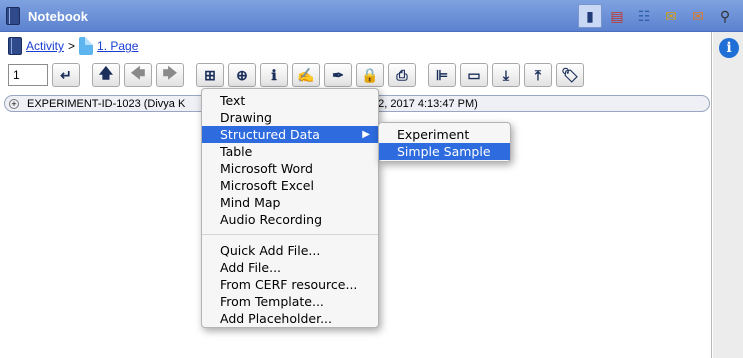  What do you see at coordinates (28, 75) in the screenshot?
I see `page-number-input: 1` at bounding box center [28, 75].